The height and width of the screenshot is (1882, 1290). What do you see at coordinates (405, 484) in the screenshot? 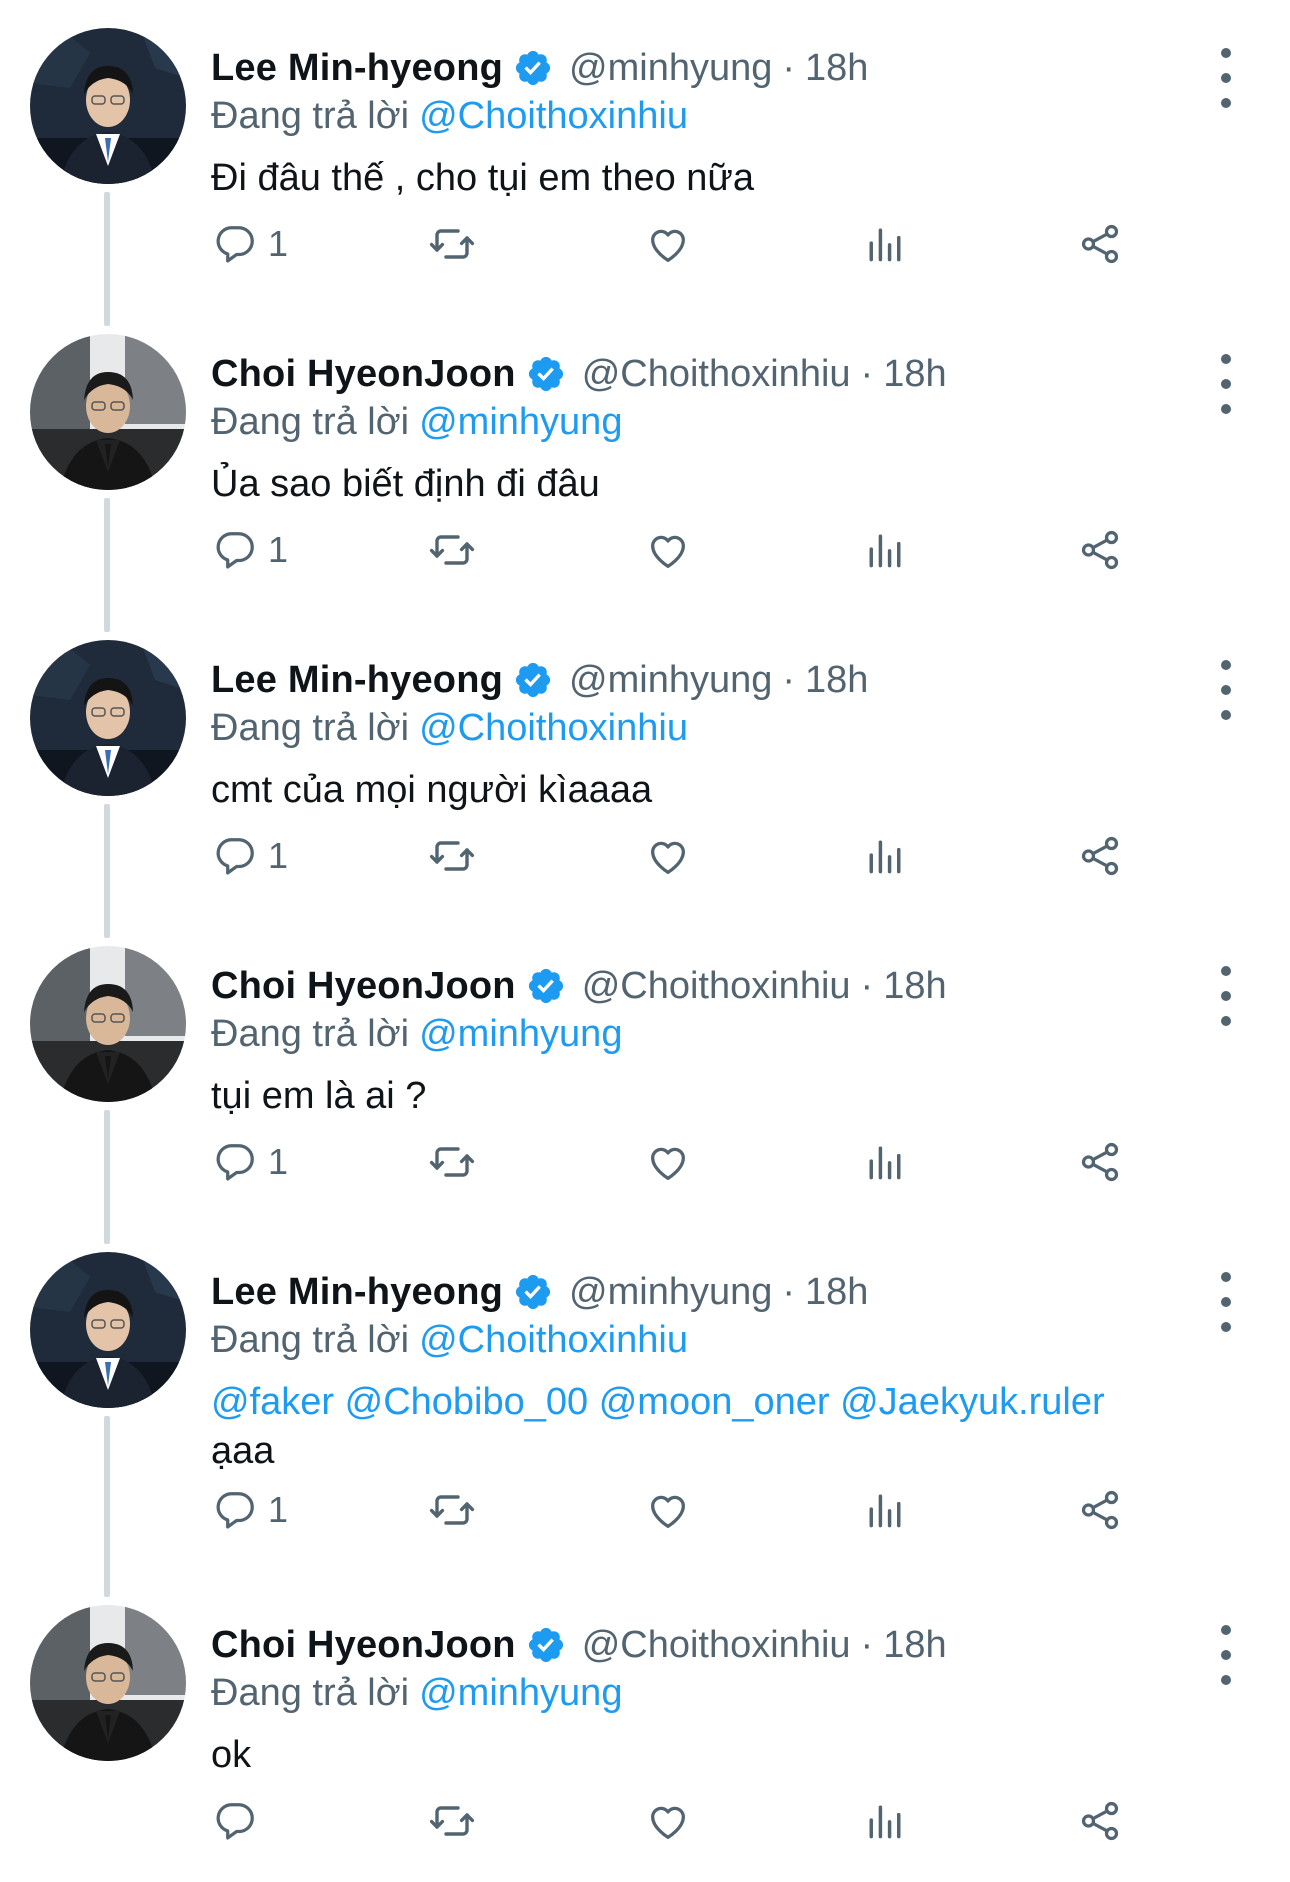
I see `tweet-text-line: Ủa sao biết định đi đâu` at bounding box center [405, 484].